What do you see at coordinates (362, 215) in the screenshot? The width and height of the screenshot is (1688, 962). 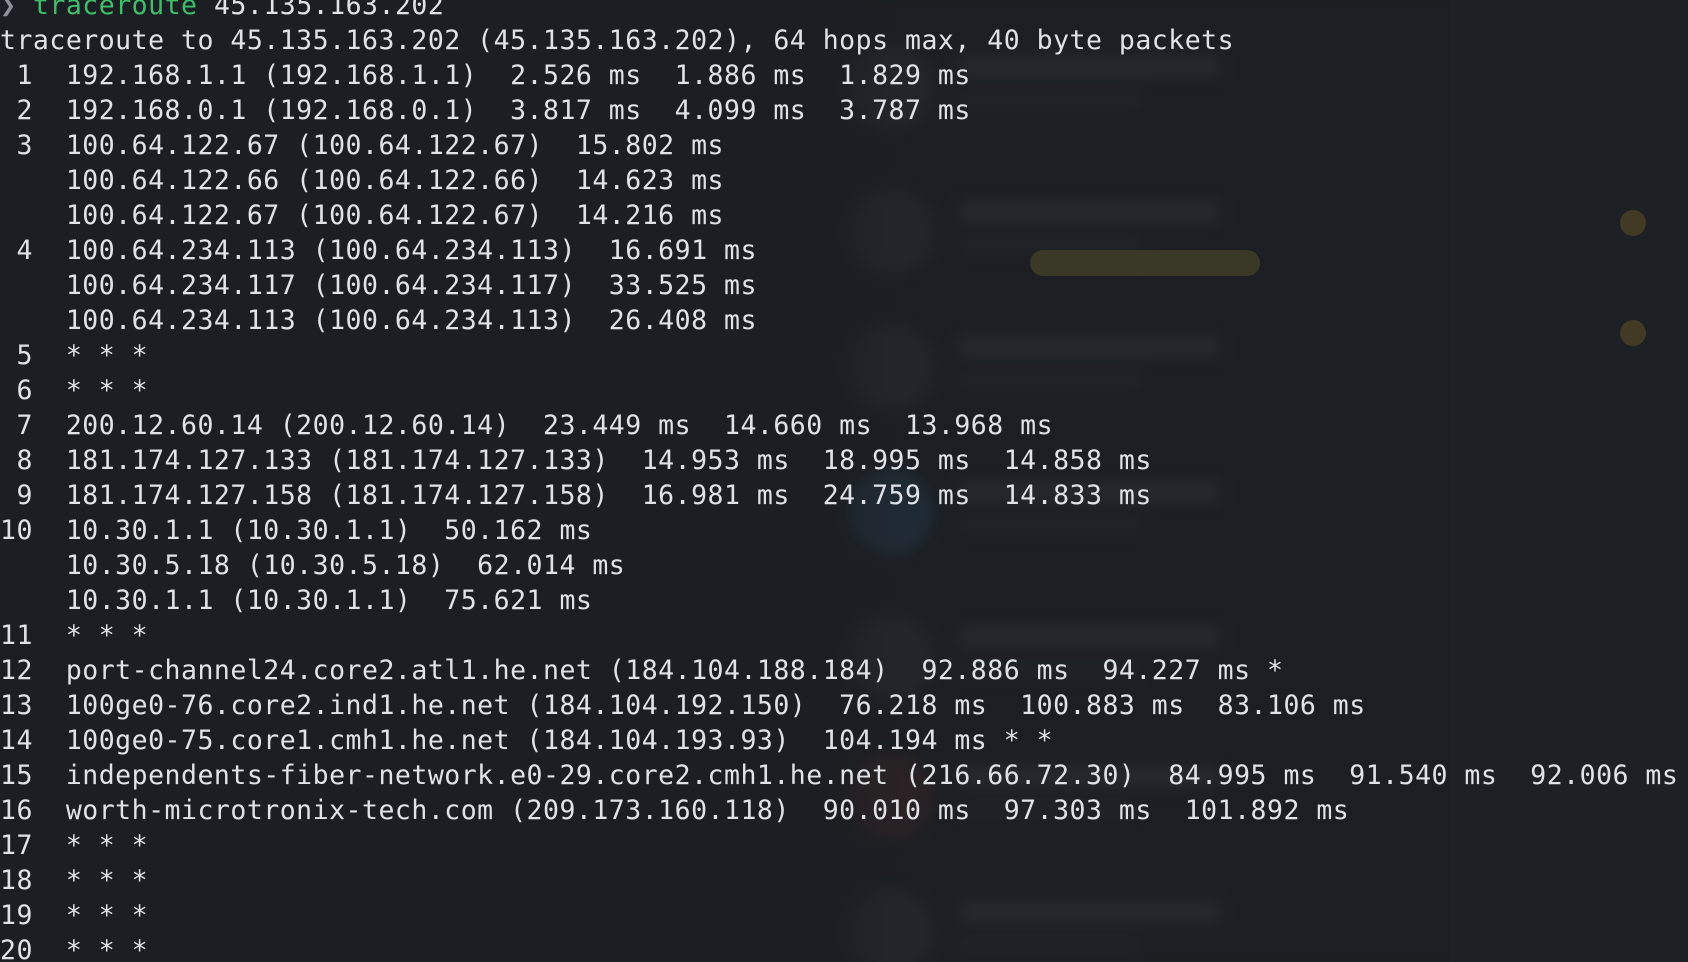 I see `traceroute-hop-line: 100.64.122.67 (100.64.122.67) 14.216 ms` at bounding box center [362, 215].